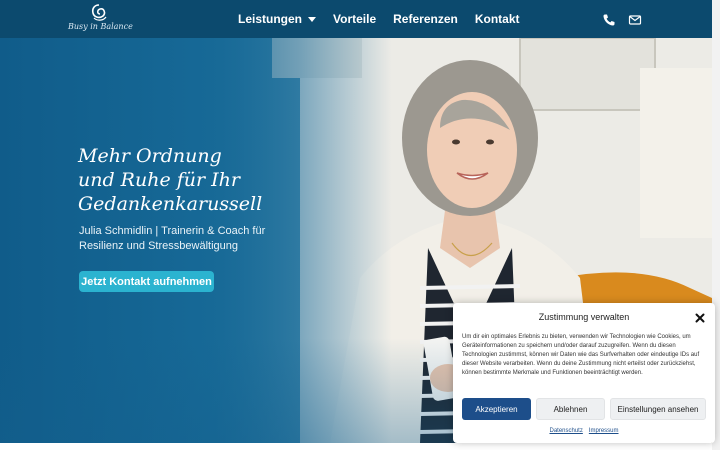 The image size is (720, 450). I want to click on nav-item-kontakt: Kontakt, so click(497, 19).